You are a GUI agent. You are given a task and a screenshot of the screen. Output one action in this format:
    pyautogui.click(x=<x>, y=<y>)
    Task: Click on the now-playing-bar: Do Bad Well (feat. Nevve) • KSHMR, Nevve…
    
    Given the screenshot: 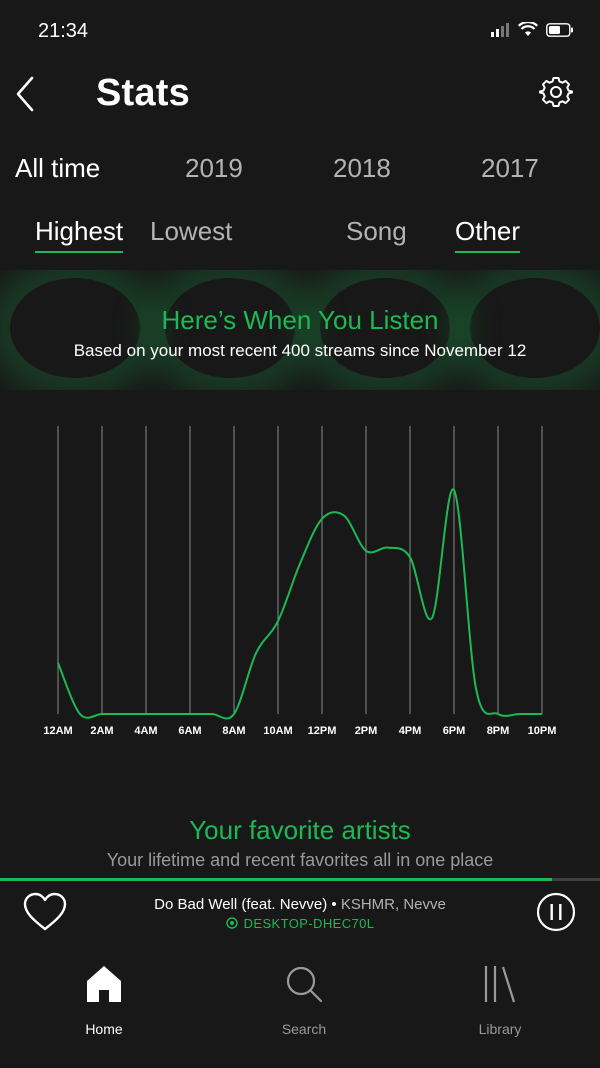 What is the action you would take?
    pyautogui.click(x=300, y=914)
    